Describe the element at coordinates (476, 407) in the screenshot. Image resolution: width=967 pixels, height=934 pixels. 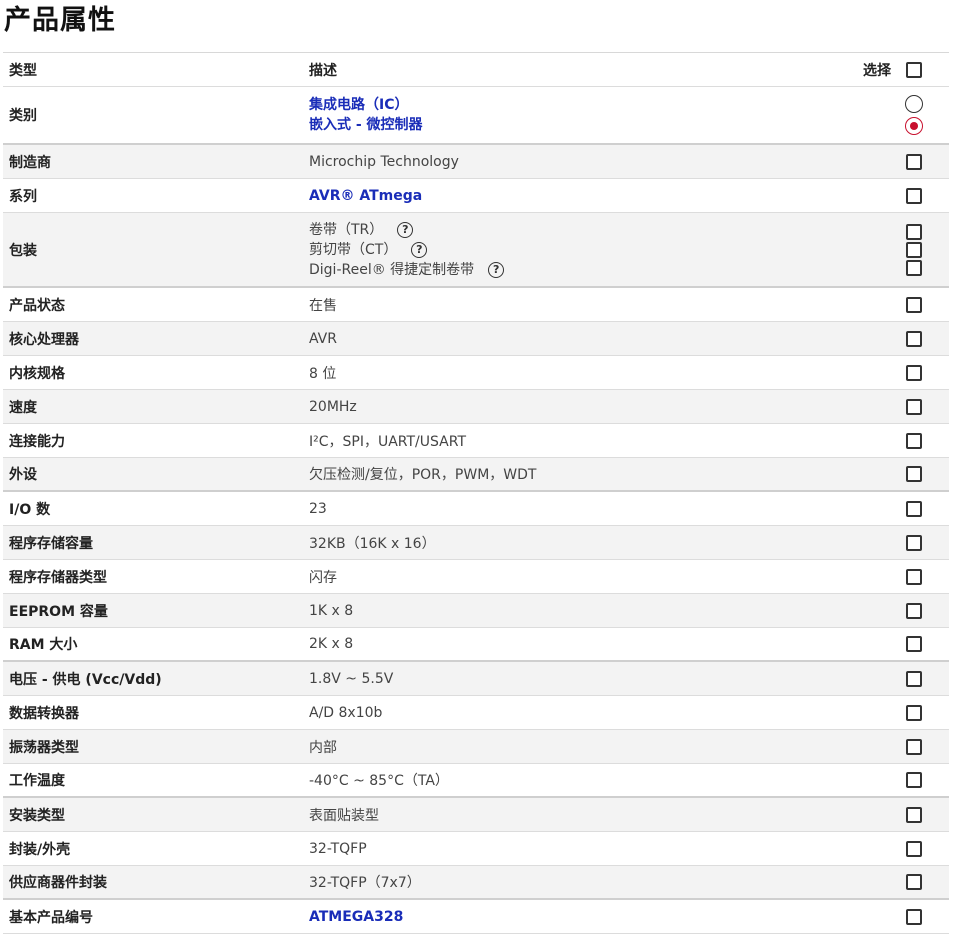
I see `table-row: 速度 20MHz` at that location.